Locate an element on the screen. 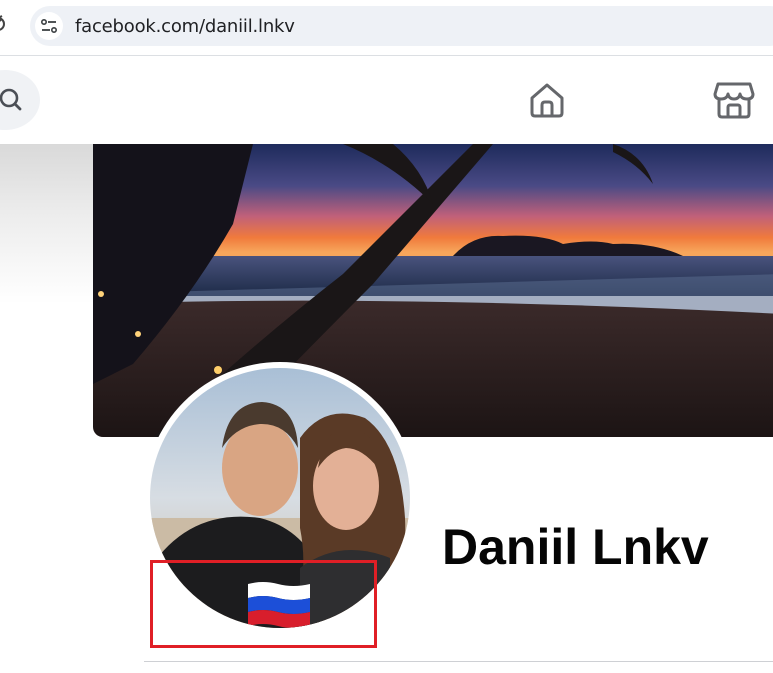 The width and height of the screenshot is (773, 673). annotation-highlight-box is located at coordinates (263, 604).